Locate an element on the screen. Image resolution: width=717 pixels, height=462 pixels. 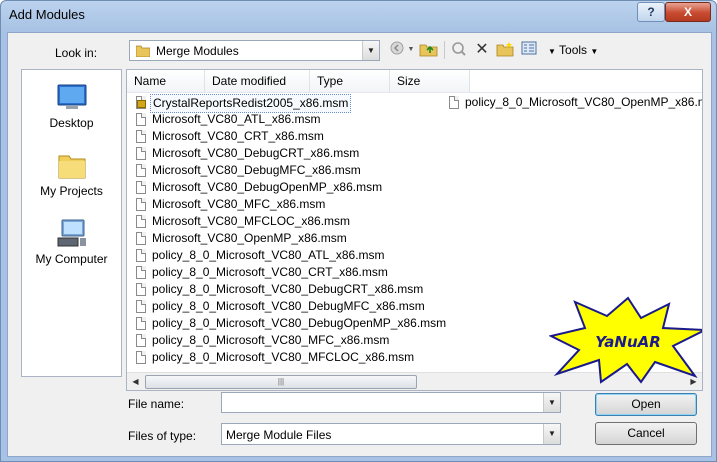
file-name: Microsoft_VC80_CRT_x86.msm is located at coordinates (238, 136).